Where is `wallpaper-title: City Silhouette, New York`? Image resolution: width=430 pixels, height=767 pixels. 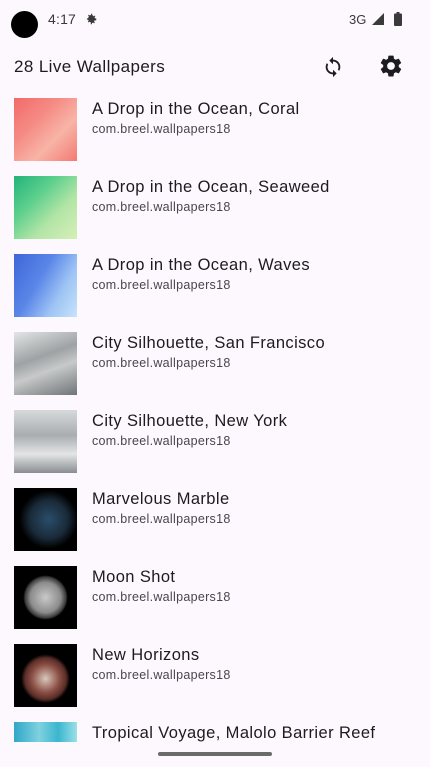
wallpaper-title: City Silhouette, New York is located at coordinates (190, 421).